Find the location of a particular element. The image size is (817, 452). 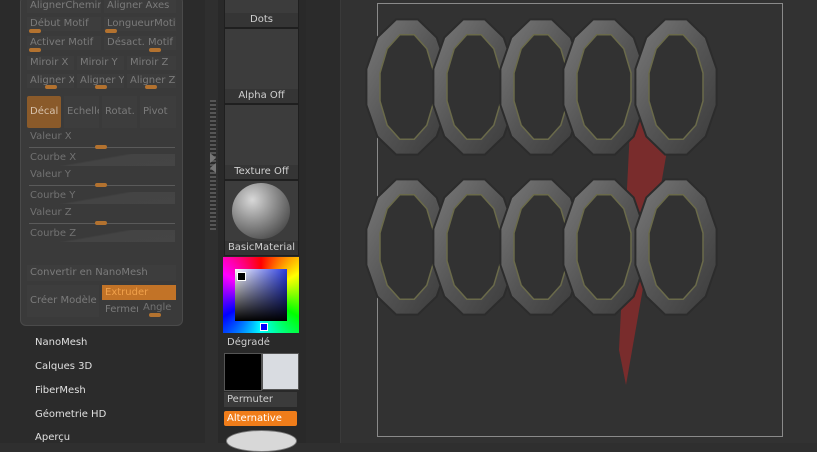

mirror-x-button: Miroir X is located at coordinates (50, 63).